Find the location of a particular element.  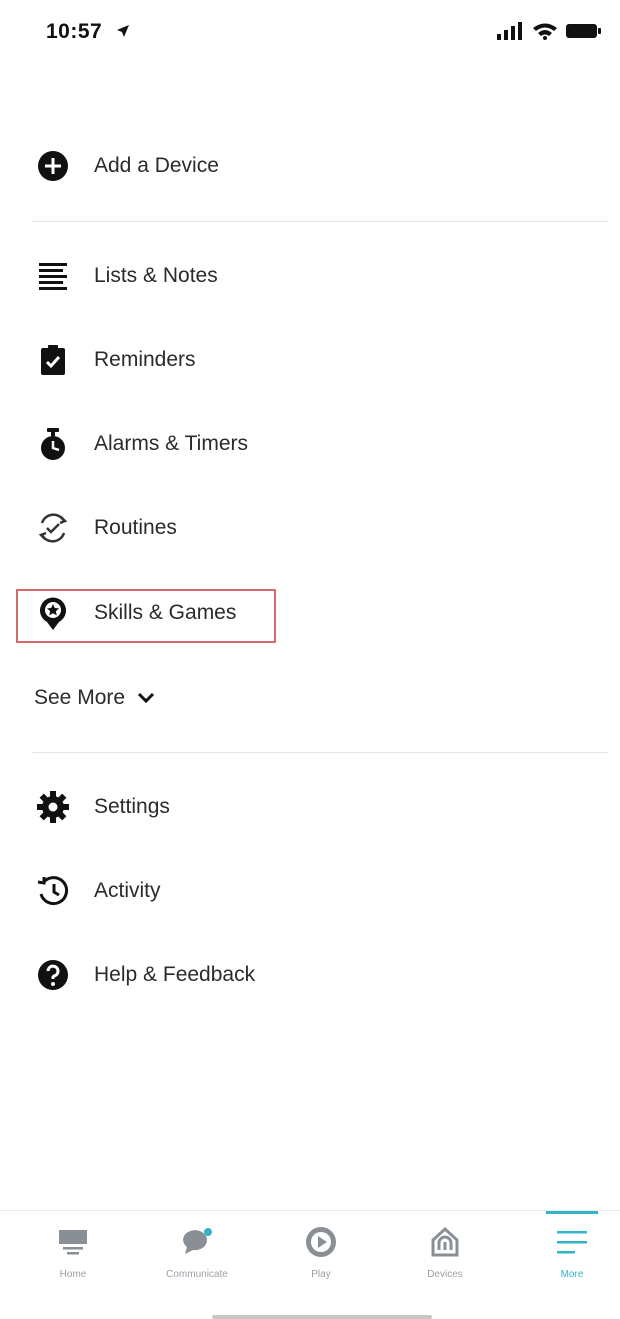

menu-item-label: Skills & Games is located at coordinates (165, 612).